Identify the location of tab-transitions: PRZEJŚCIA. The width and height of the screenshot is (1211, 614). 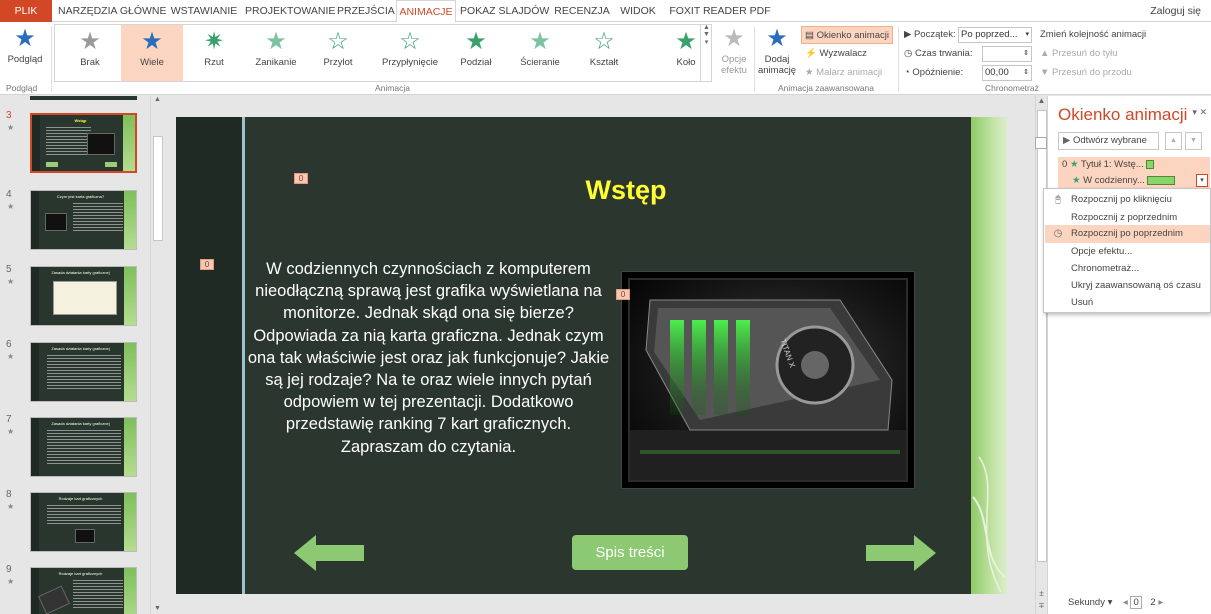
(366, 11).